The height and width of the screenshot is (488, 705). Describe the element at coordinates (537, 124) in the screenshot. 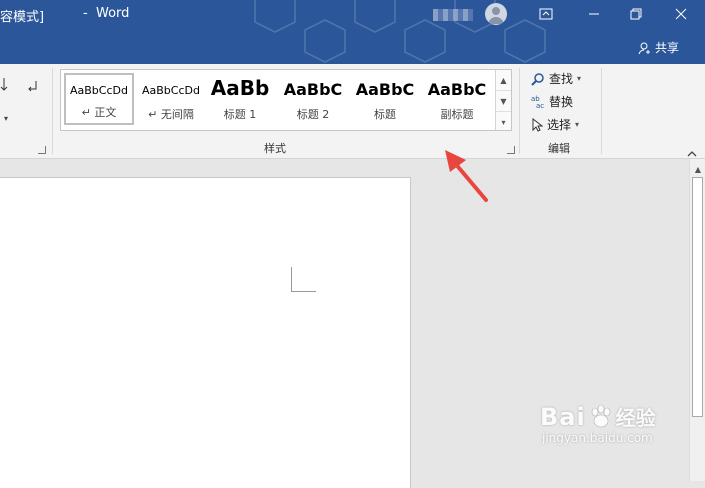

I see `cursor-arrow-icon` at that location.